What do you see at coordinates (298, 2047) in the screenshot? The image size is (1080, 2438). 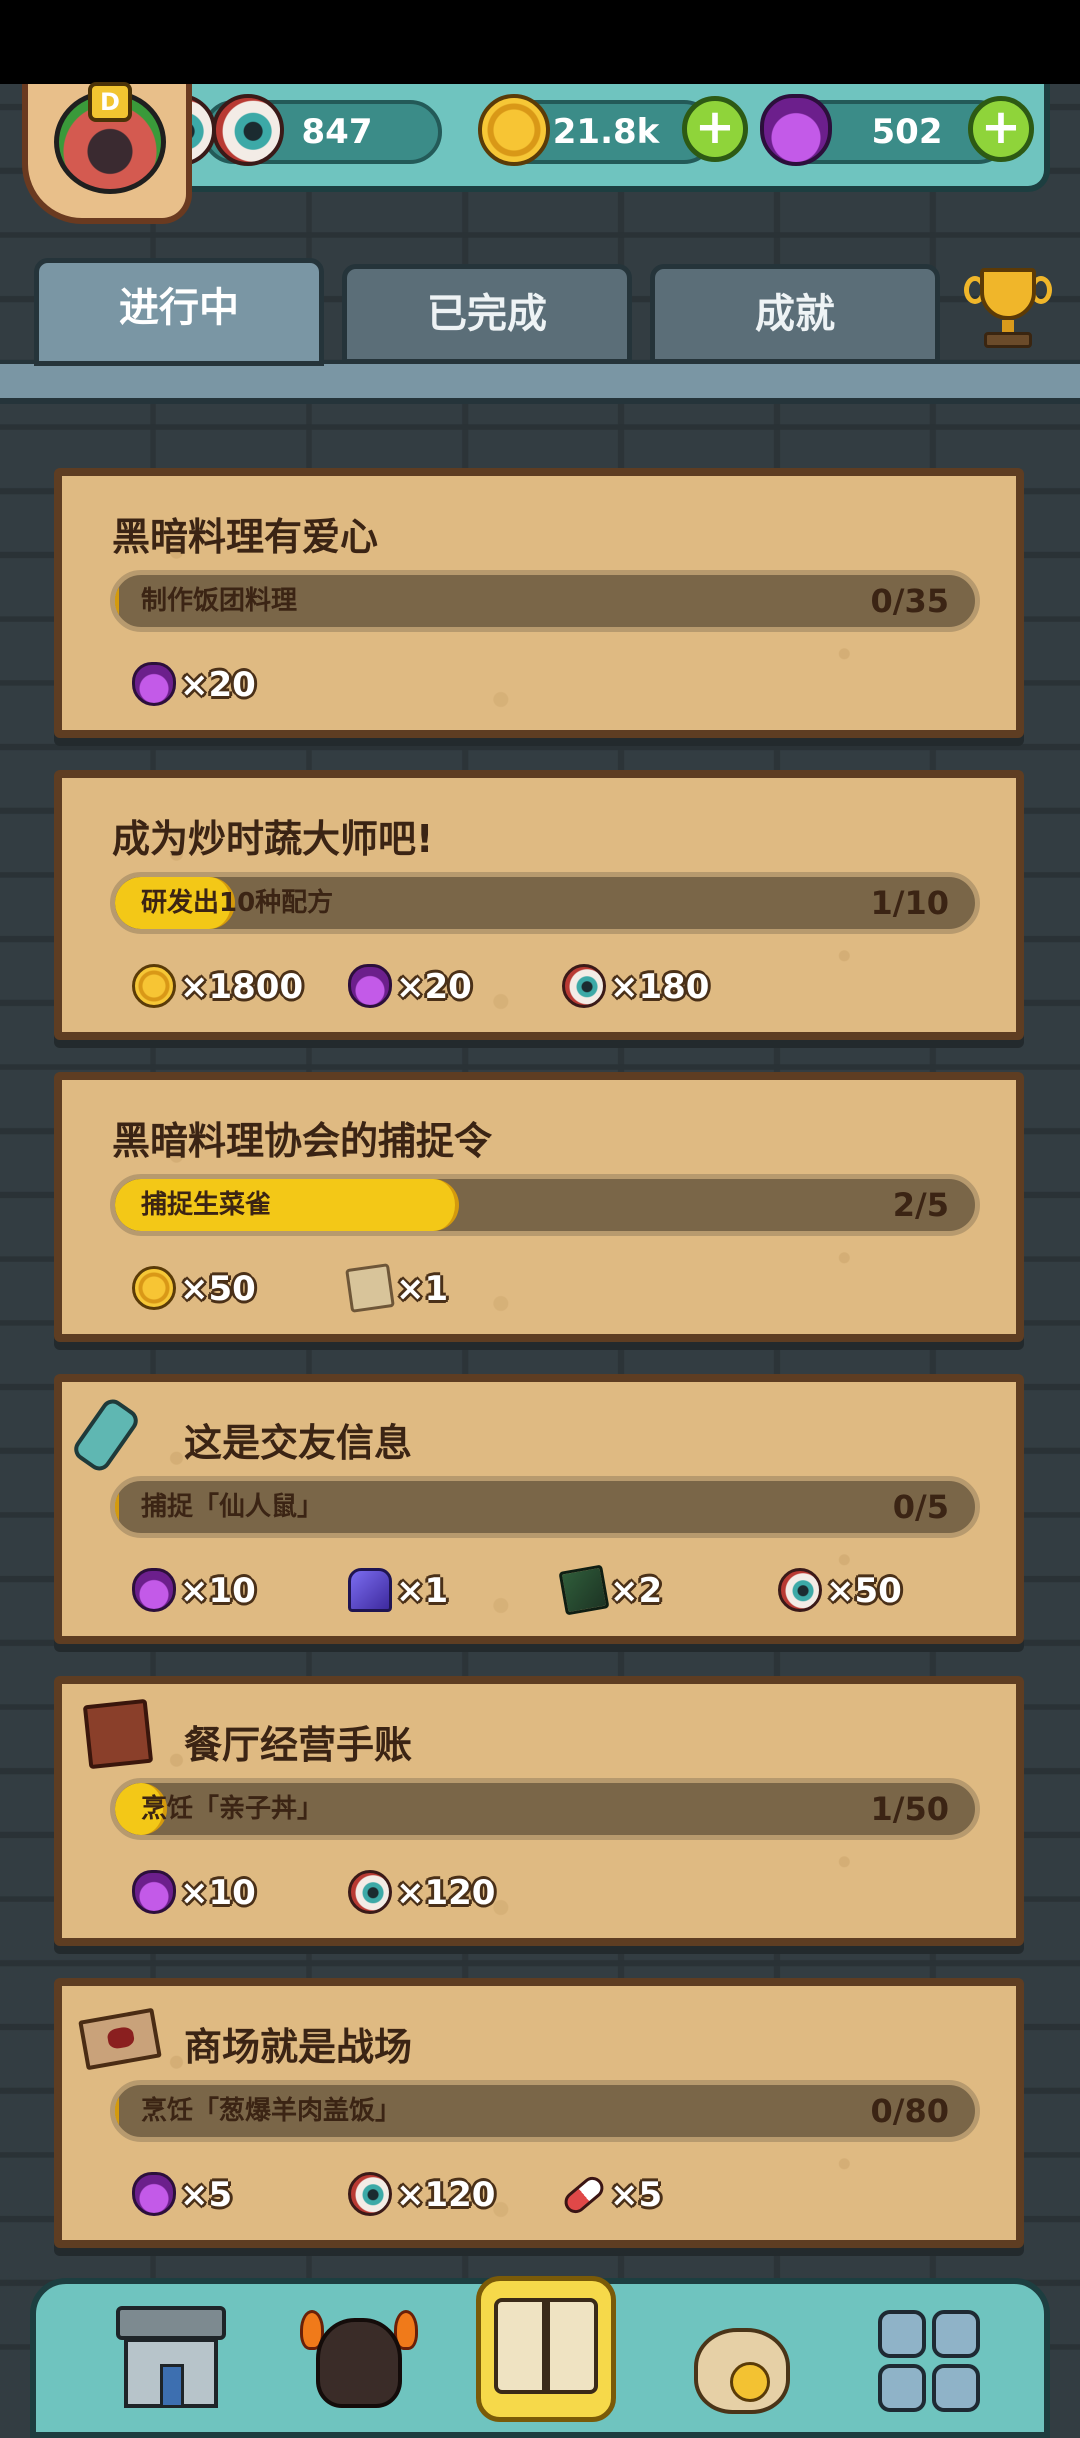 I see `quest-title: 商场就是战场` at bounding box center [298, 2047].